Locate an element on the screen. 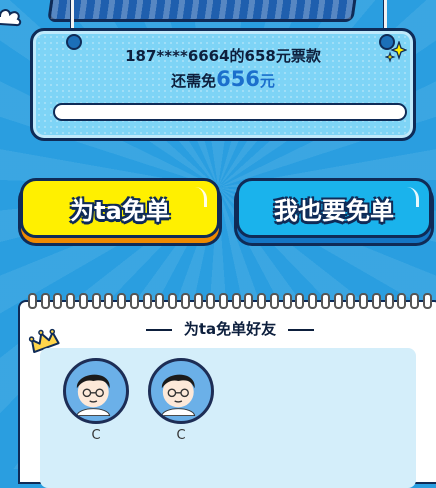 The height and width of the screenshot is (488, 436). remaining-amount: 656 is located at coordinates (238, 79).